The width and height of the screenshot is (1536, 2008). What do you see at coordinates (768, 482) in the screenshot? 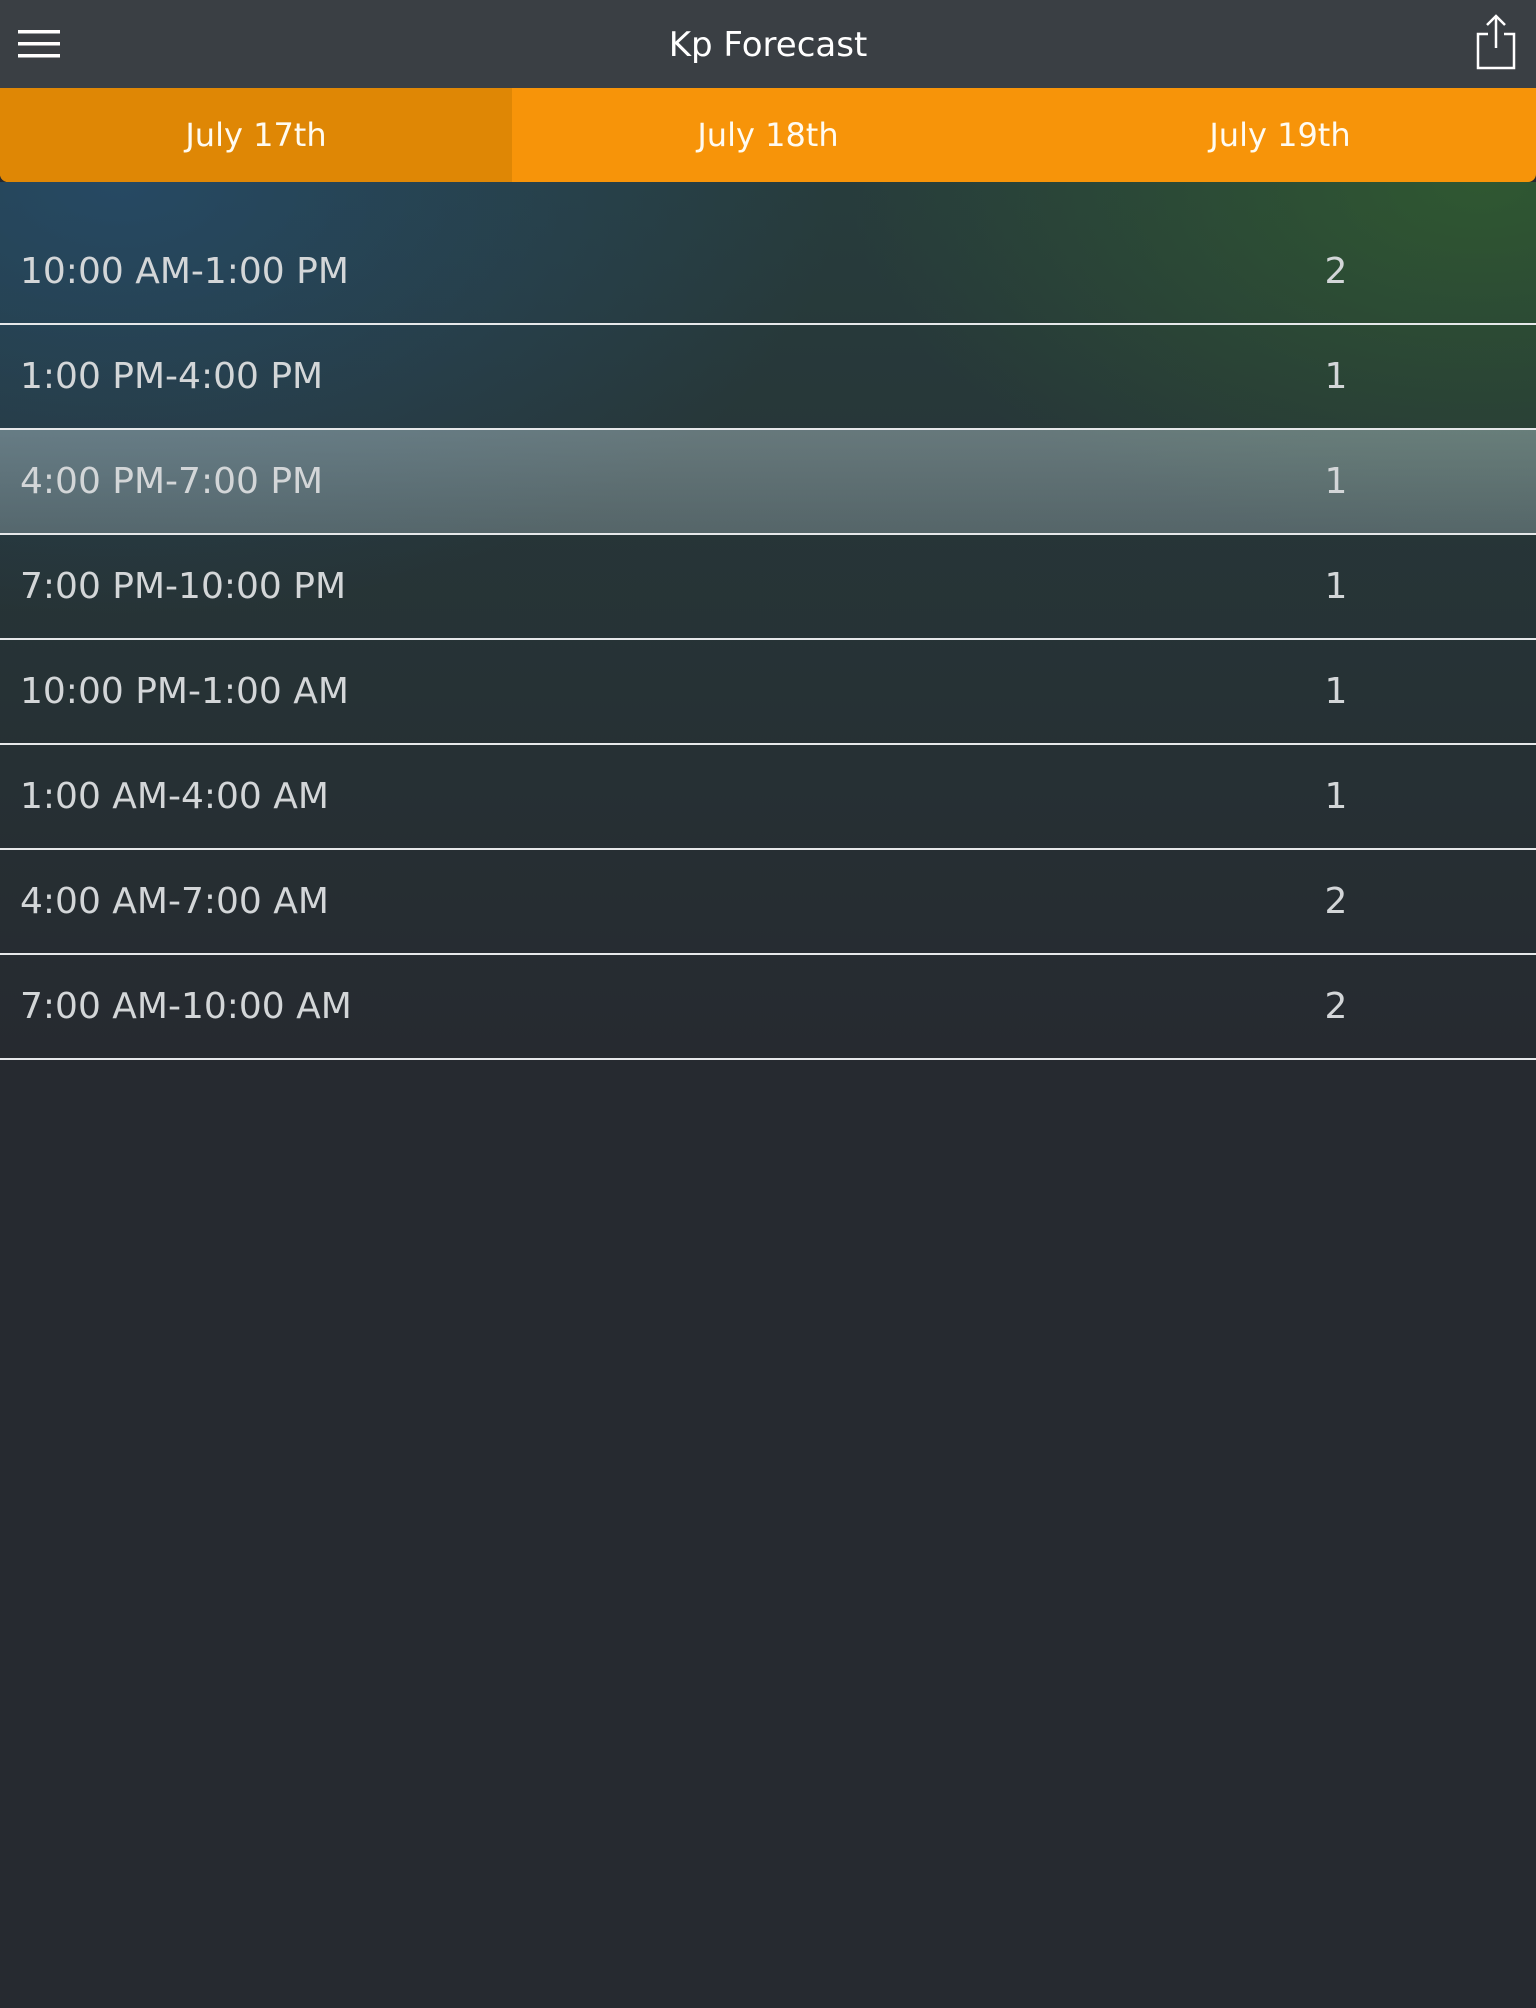
I see `forecast-row-current: 4:00 PM-7:00 PM 1` at bounding box center [768, 482].